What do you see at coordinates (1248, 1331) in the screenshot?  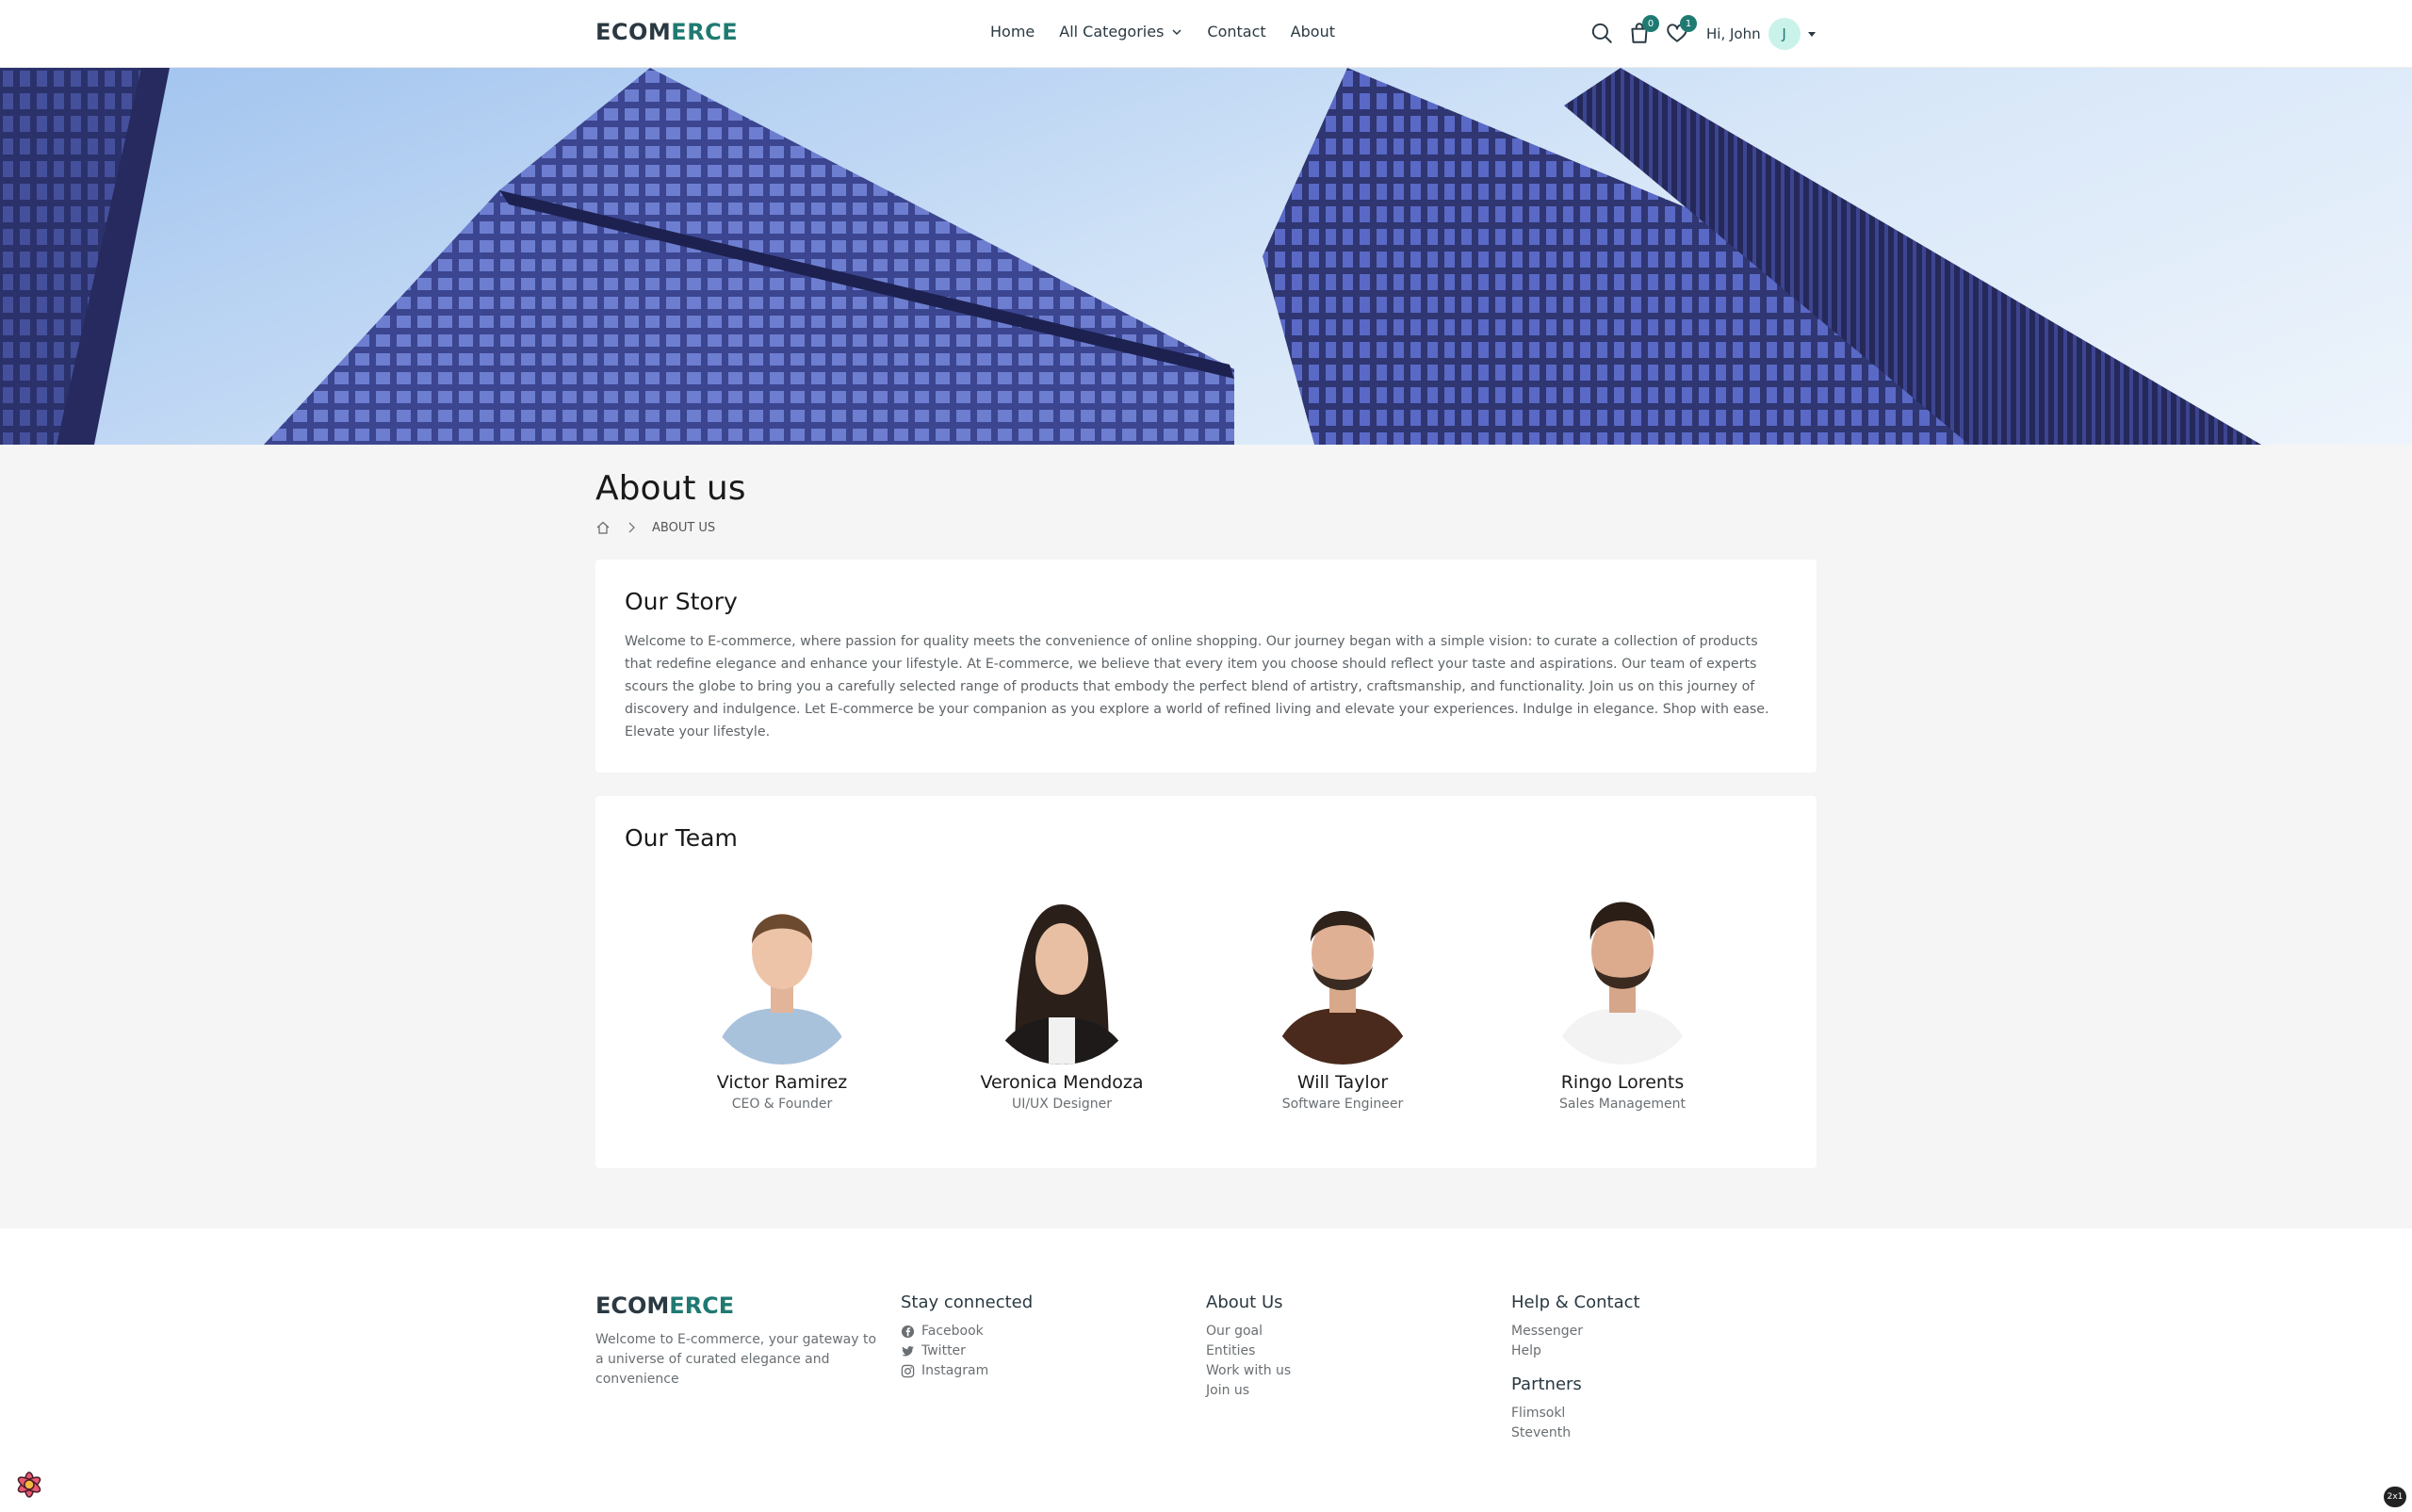 I see `footer-link-our-goal: Our goal` at bounding box center [1248, 1331].